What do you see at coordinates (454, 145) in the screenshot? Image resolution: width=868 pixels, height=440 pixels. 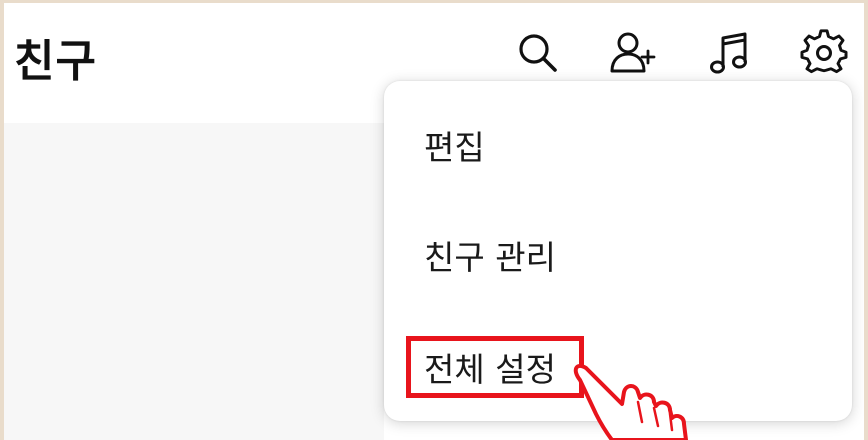 I see `menu-item-edit: 편집` at bounding box center [454, 145].